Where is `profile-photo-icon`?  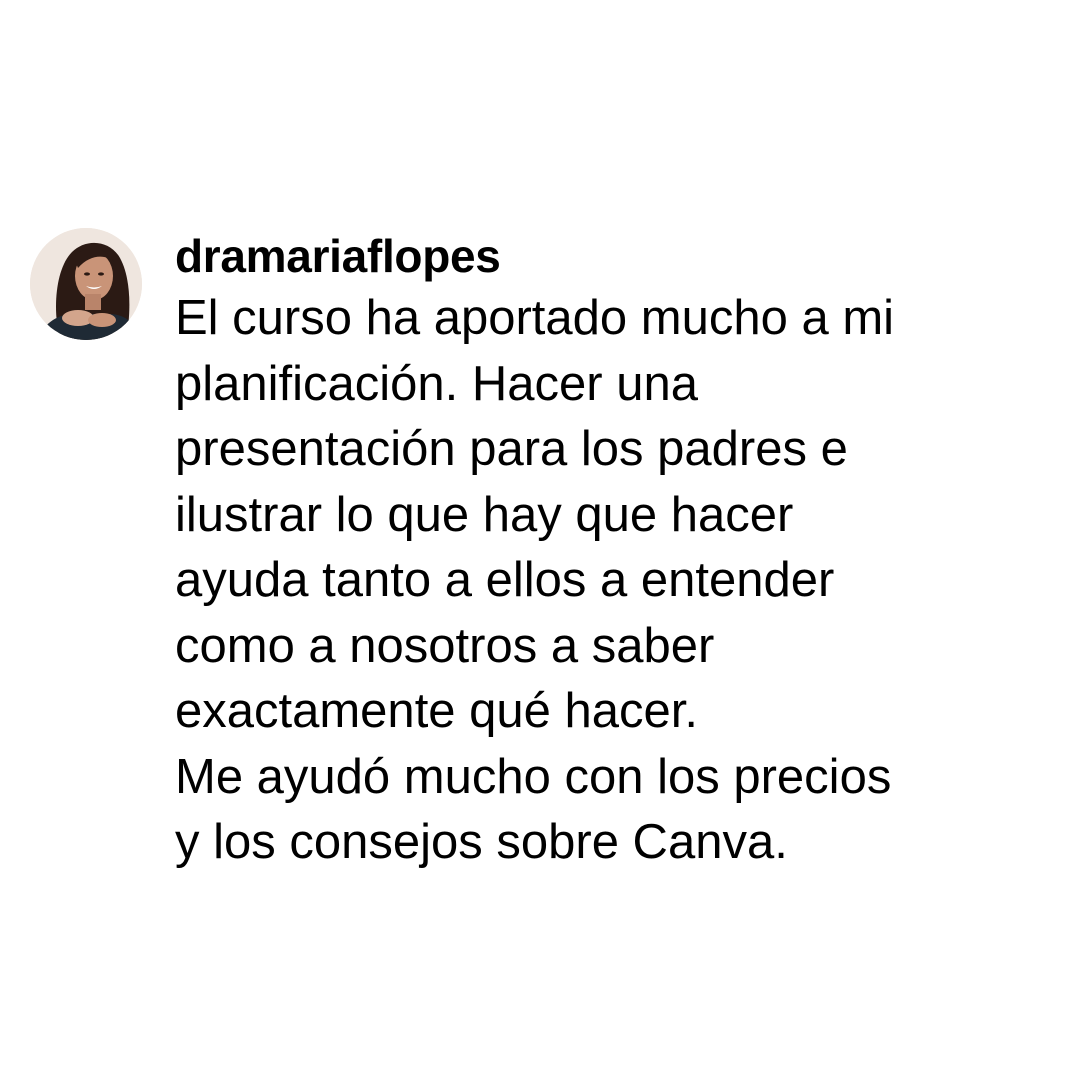 profile-photo-icon is located at coordinates (86, 284).